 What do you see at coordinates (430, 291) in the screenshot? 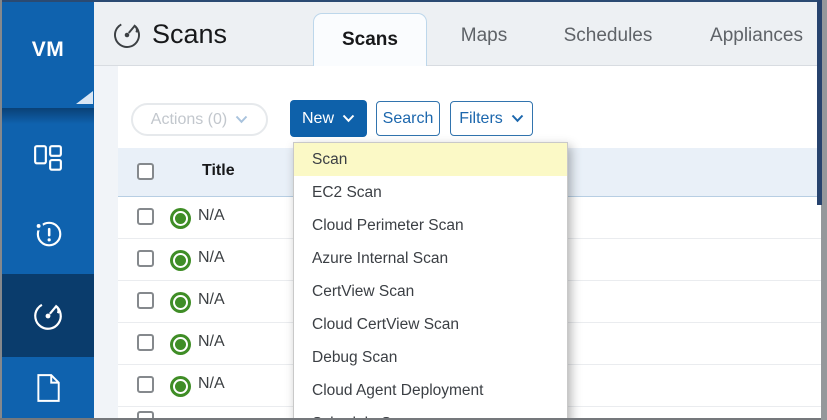
I see `menu-item-certview-scan: CertView Scan` at bounding box center [430, 291].